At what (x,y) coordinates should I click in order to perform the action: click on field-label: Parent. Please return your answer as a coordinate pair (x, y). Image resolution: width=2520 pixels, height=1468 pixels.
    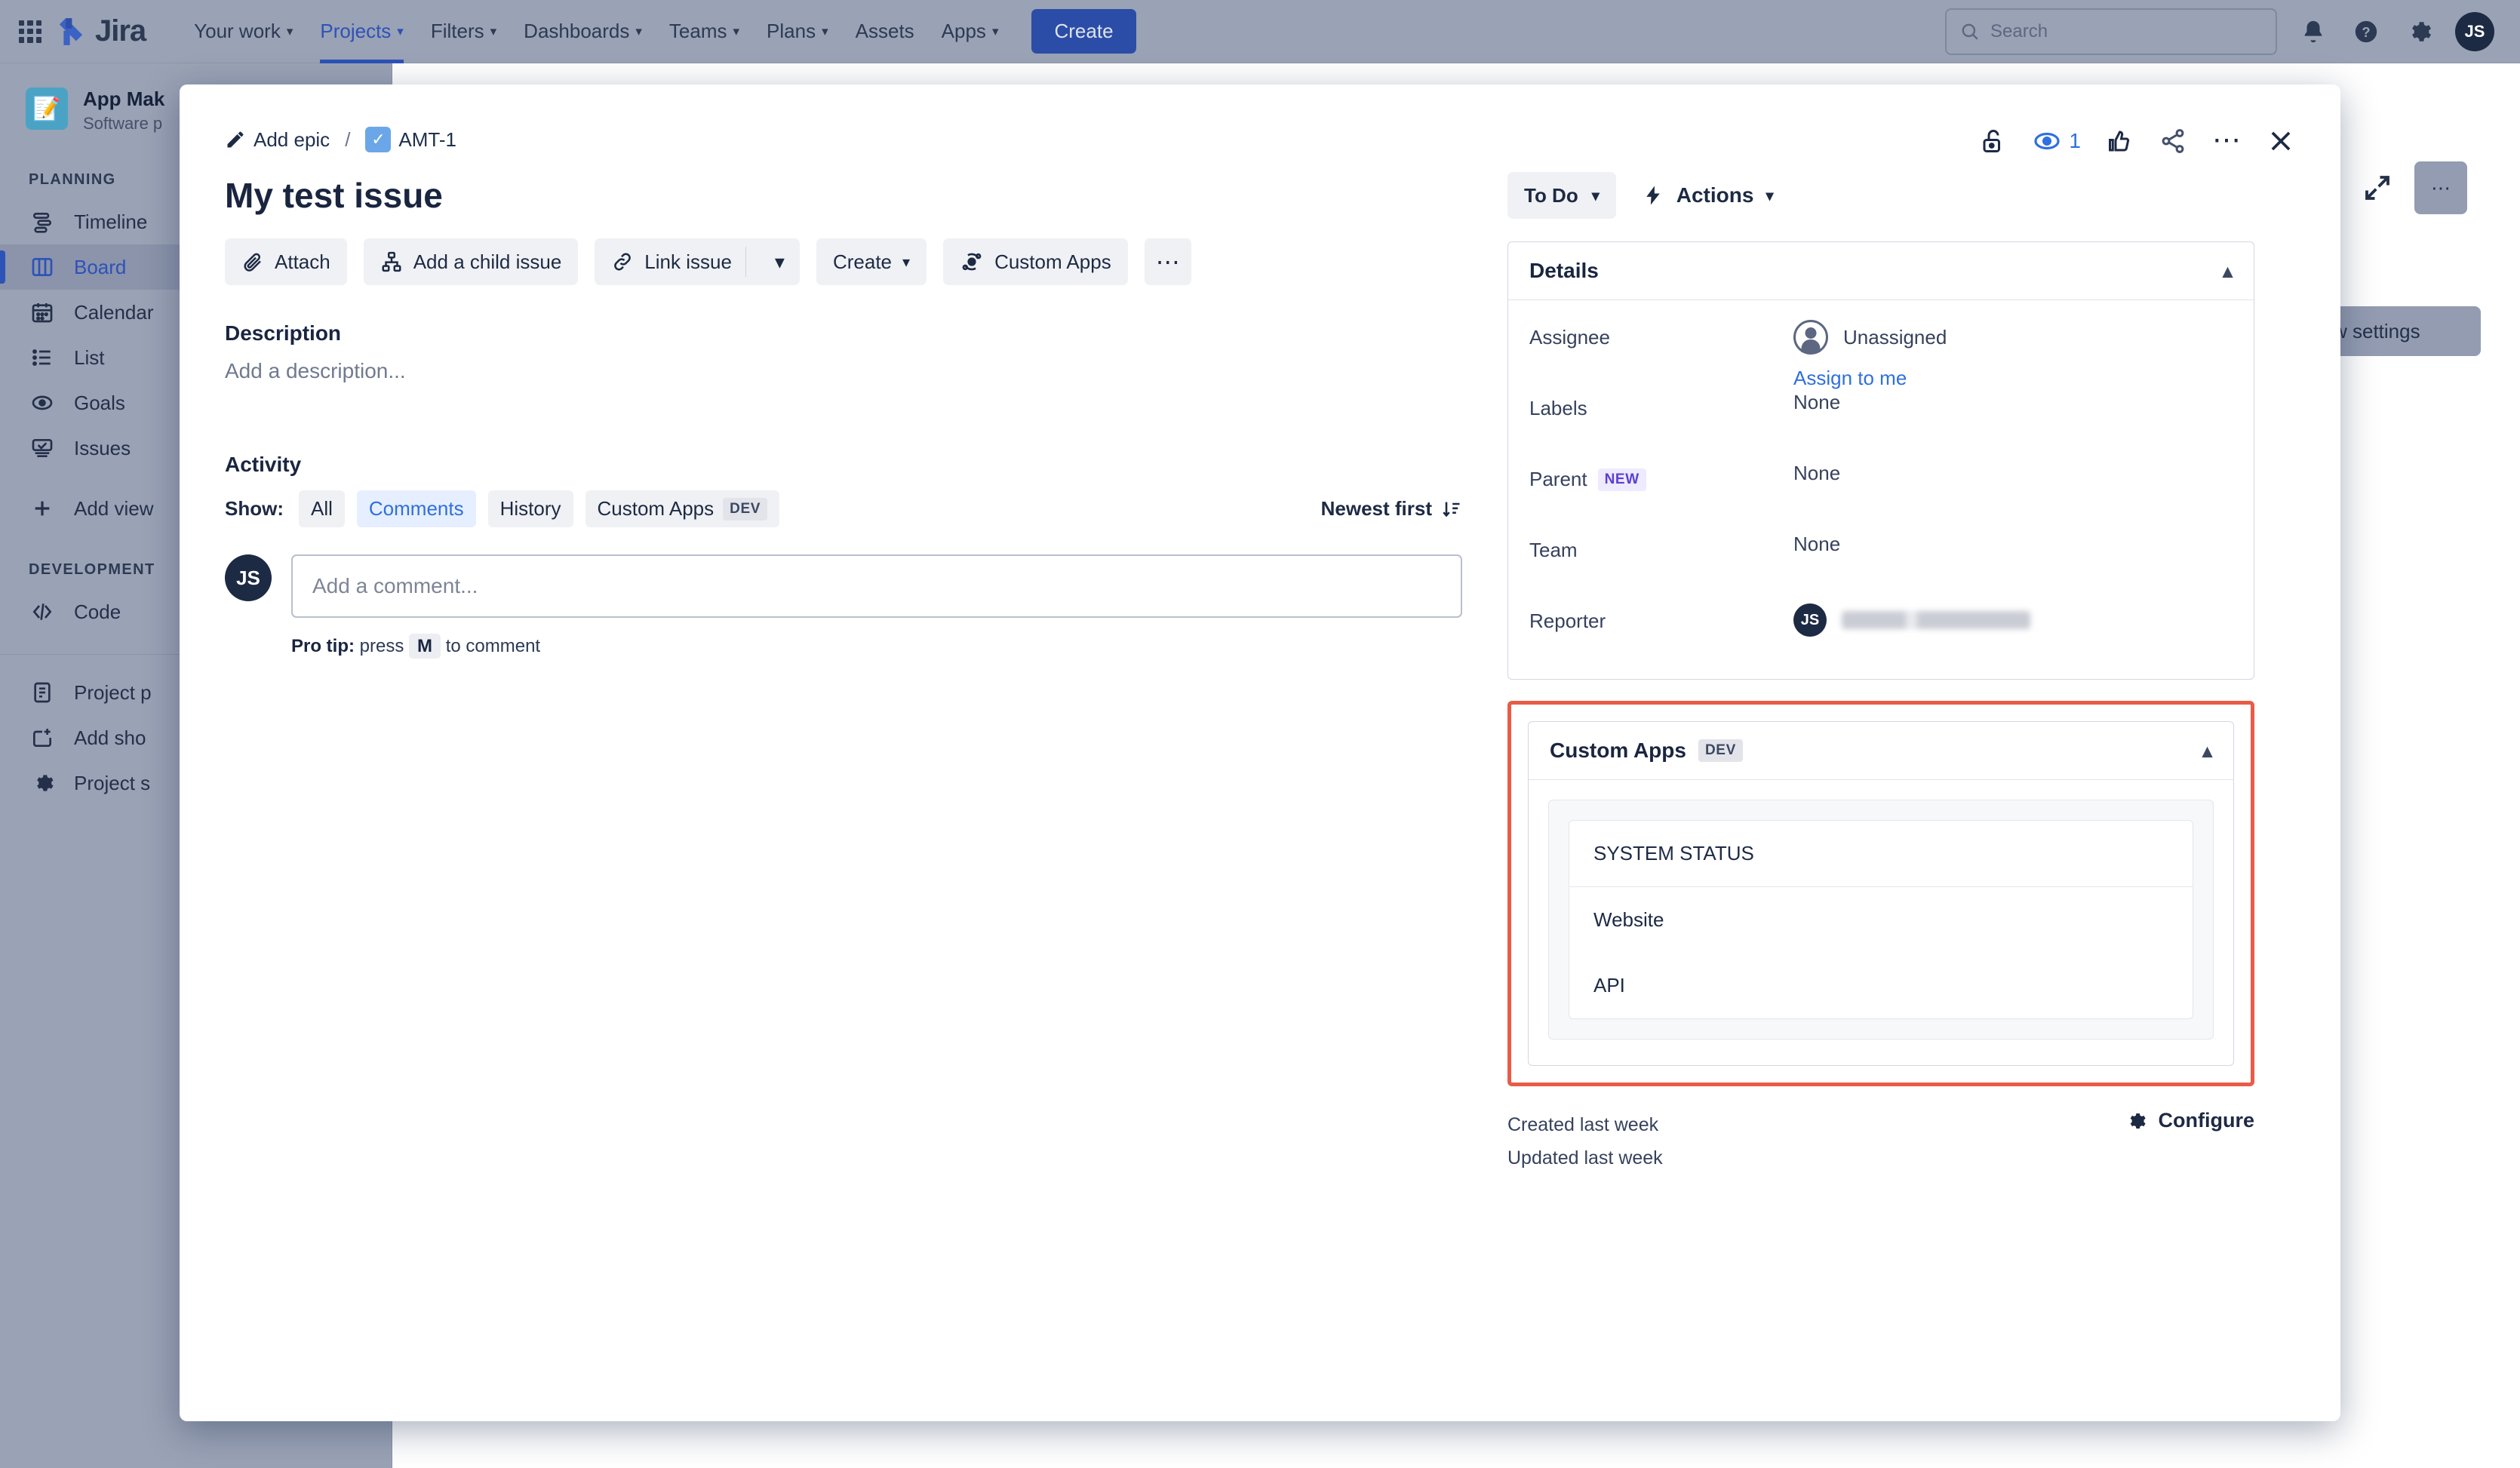
    Looking at the image, I should click on (1558, 479).